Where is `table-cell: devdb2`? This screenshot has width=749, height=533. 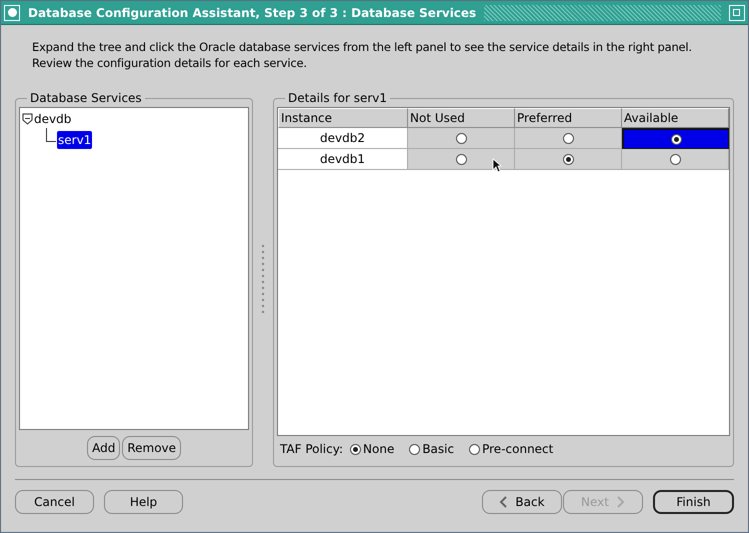 table-cell: devdb2 is located at coordinates (343, 138).